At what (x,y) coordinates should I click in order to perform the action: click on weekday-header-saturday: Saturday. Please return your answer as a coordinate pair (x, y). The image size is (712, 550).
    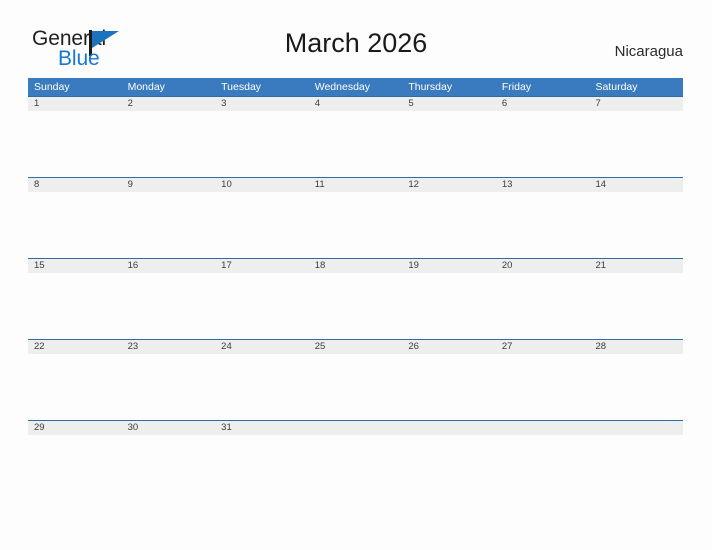
    Looking at the image, I should click on (616, 87).